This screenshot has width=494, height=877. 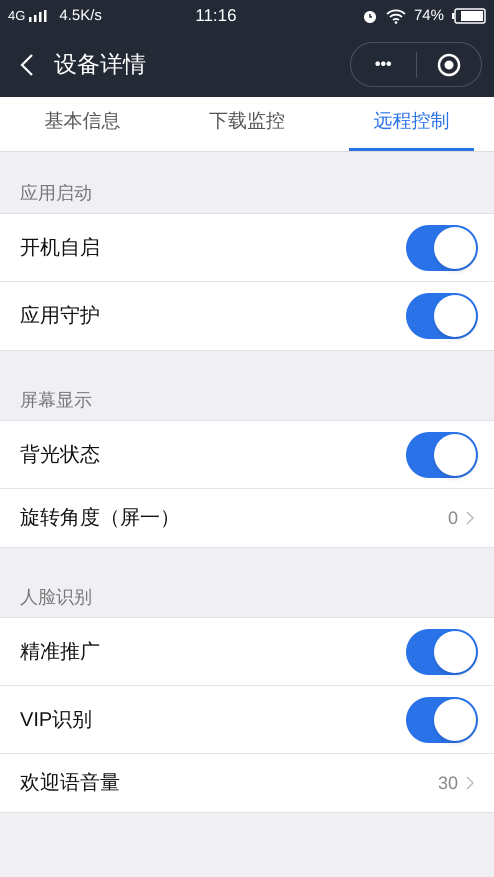 What do you see at coordinates (60, 652) in the screenshot?
I see `row-label: 精准推广` at bounding box center [60, 652].